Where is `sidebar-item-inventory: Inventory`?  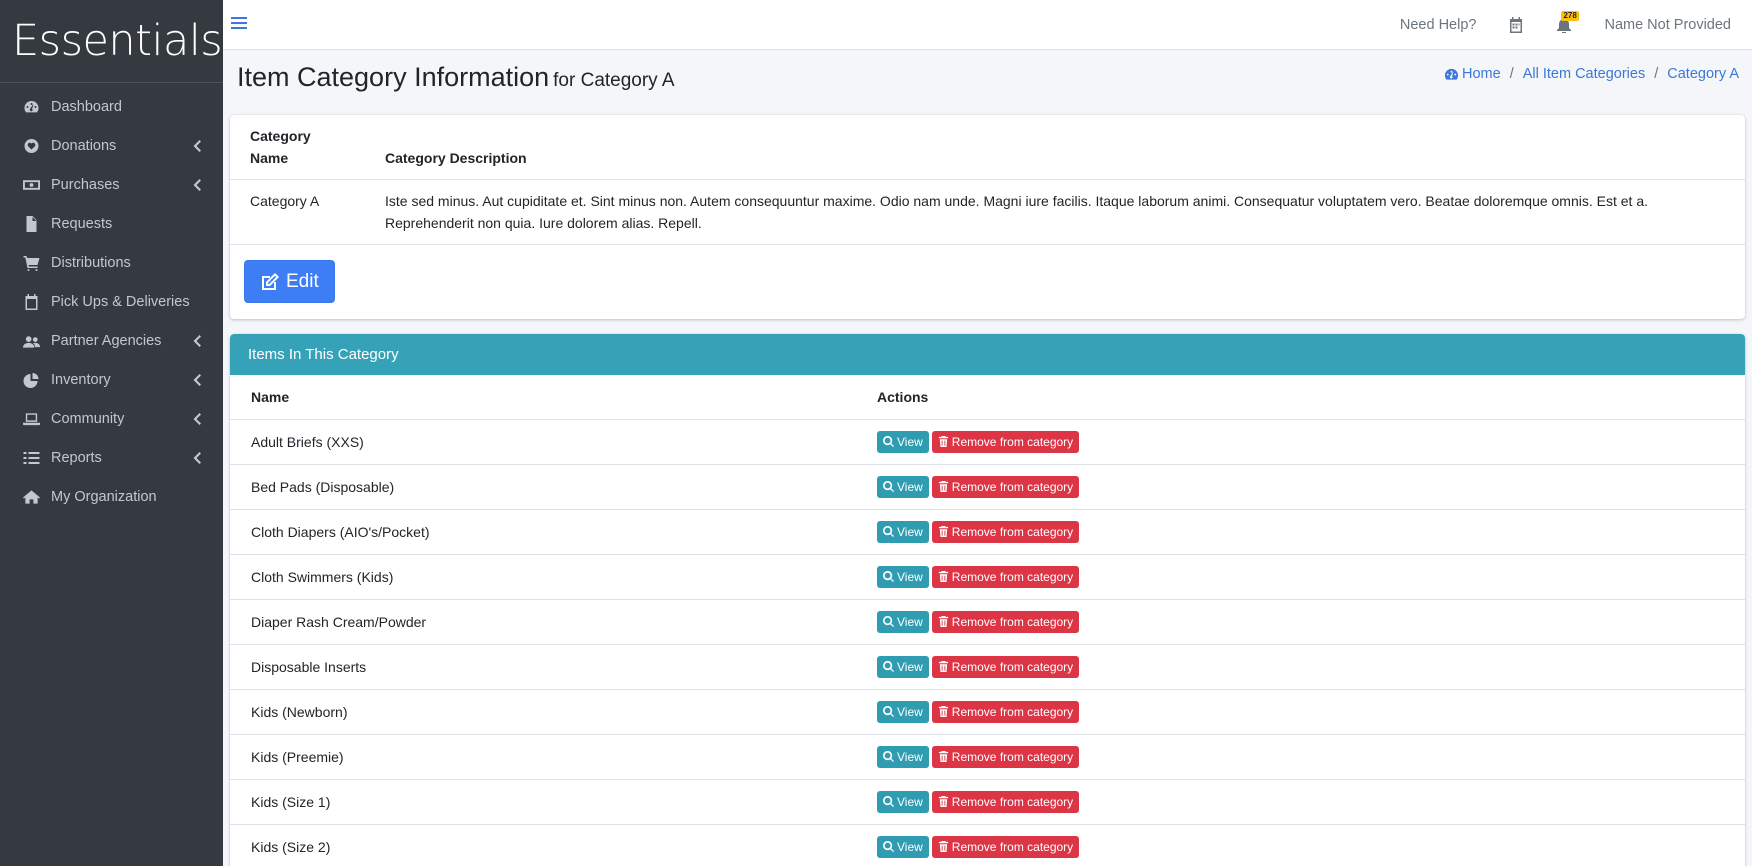 sidebar-item-inventory: Inventory is located at coordinates (111, 379).